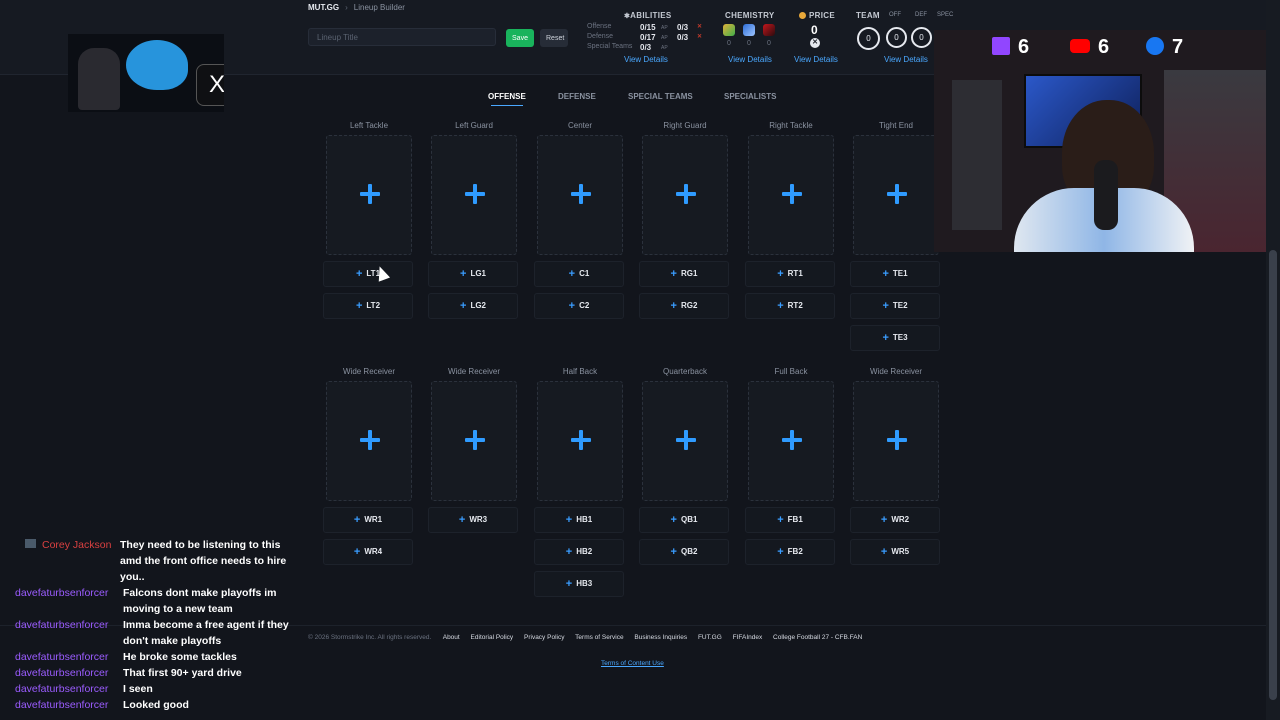  I want to click on breadcrumb-page: Lineup Builder, so click(379, 7).